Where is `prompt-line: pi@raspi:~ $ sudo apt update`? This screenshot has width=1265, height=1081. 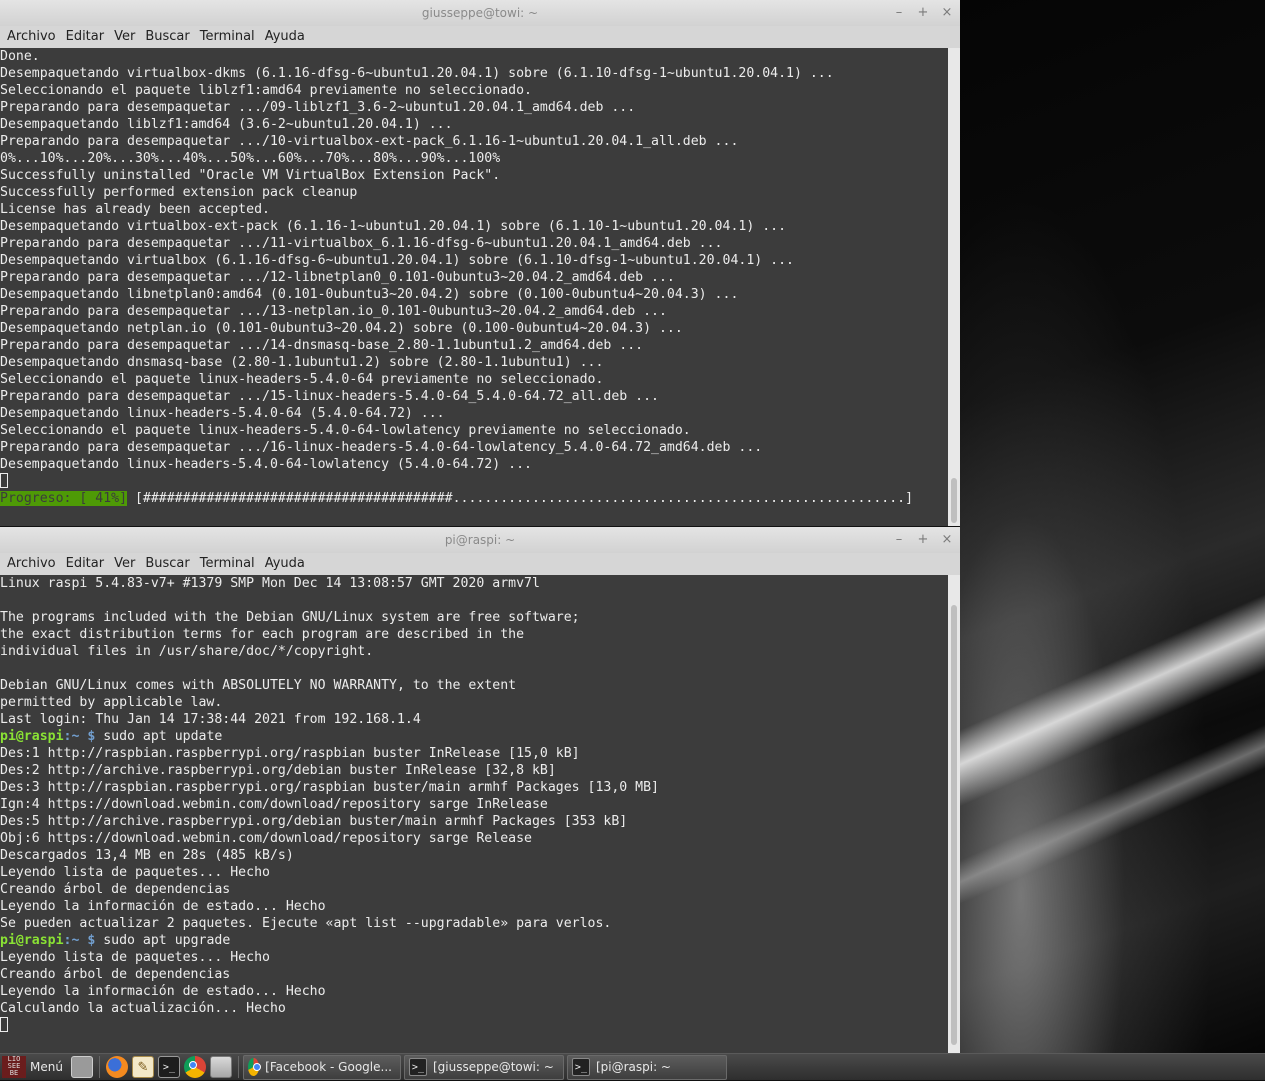
prompt-line: pi@raspi:~ $ sudo apt update is located at coordinates (474, 736).